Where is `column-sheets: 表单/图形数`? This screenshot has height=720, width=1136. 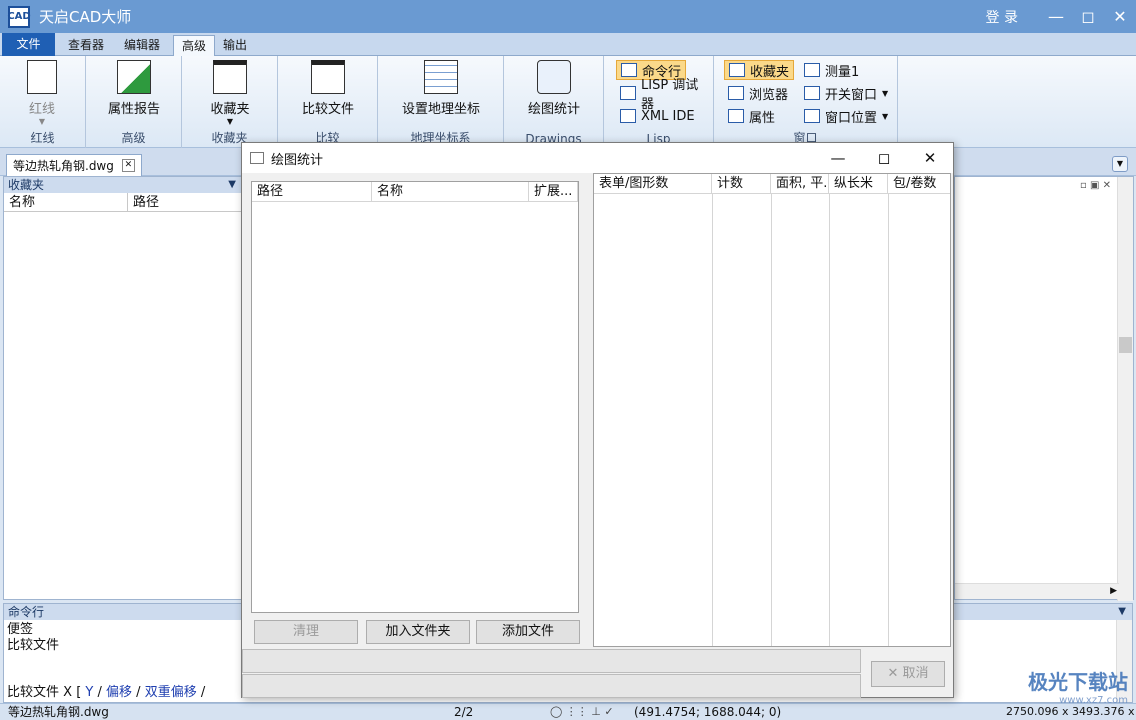
column-sheets: 表单/图形数 is located at coordinates (653, 183).